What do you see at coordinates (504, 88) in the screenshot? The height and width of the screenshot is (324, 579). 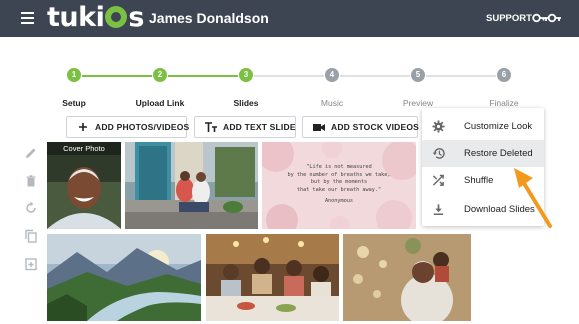 I see `step-finalize: 6 Finalize` at bounding box center [504, 88].